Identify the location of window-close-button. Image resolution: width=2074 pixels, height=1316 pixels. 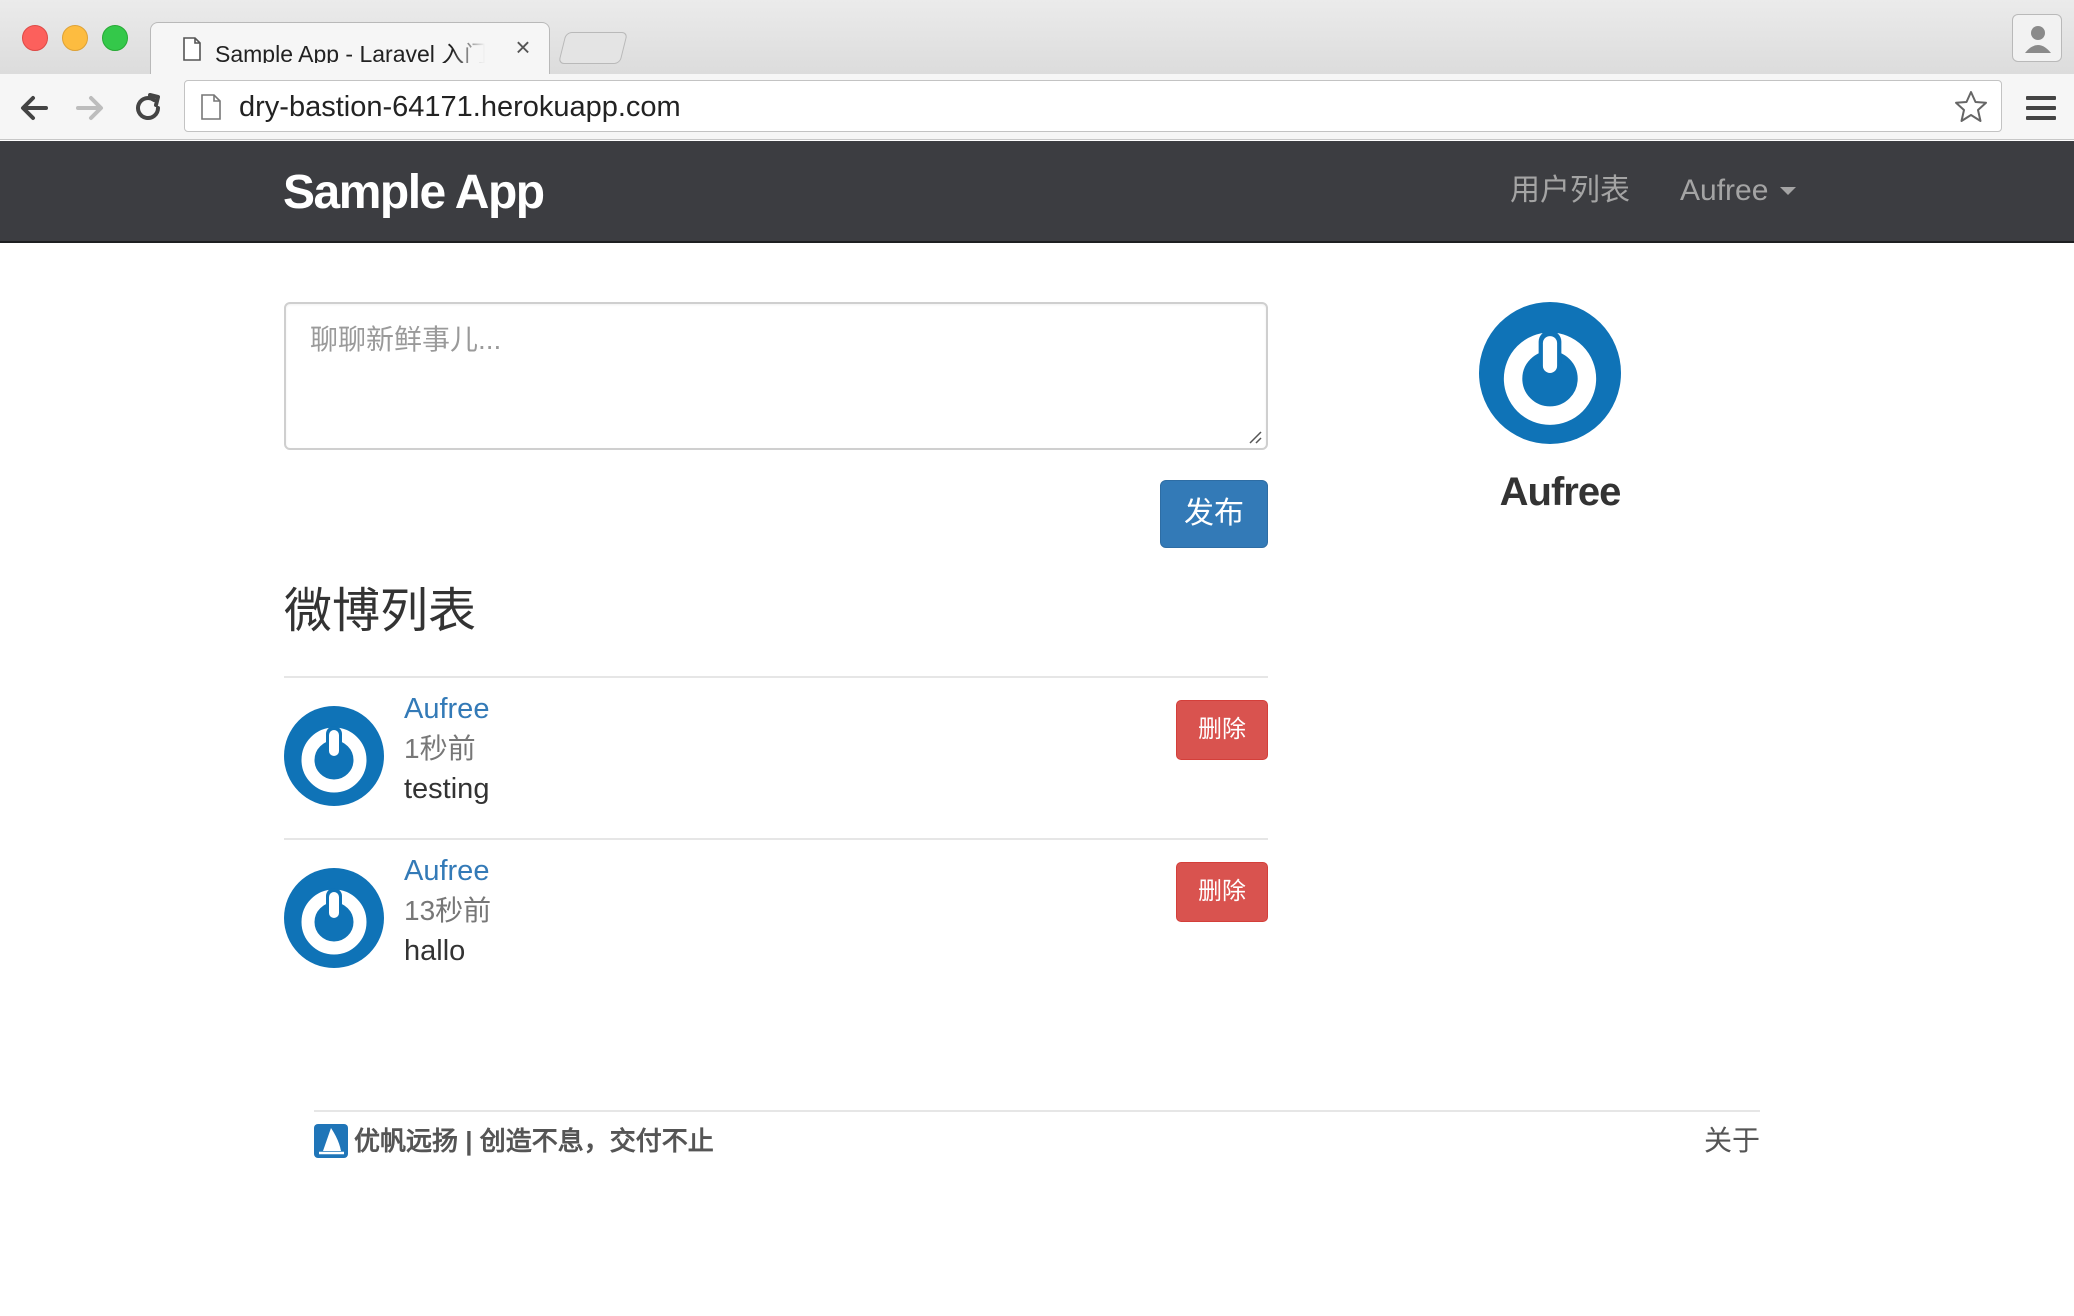
(35, 38).